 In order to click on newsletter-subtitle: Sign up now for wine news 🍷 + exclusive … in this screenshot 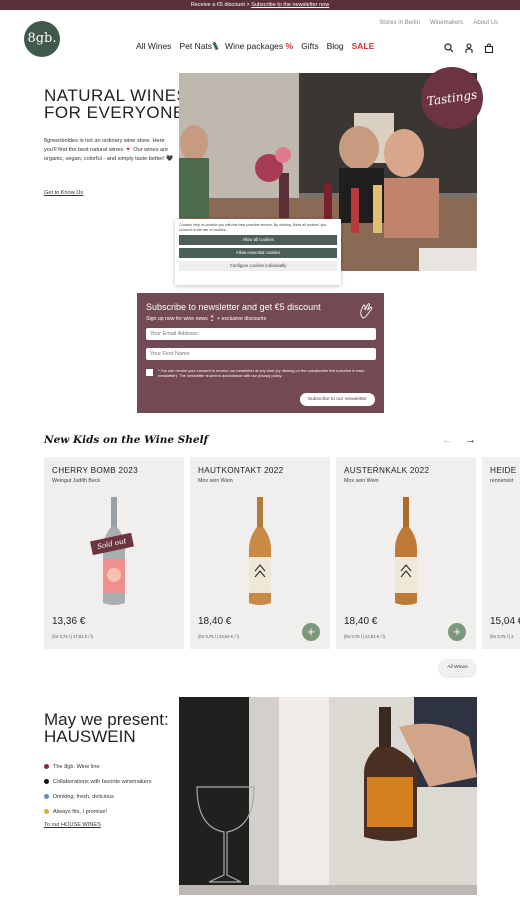, I will do `click(206, 319)`.